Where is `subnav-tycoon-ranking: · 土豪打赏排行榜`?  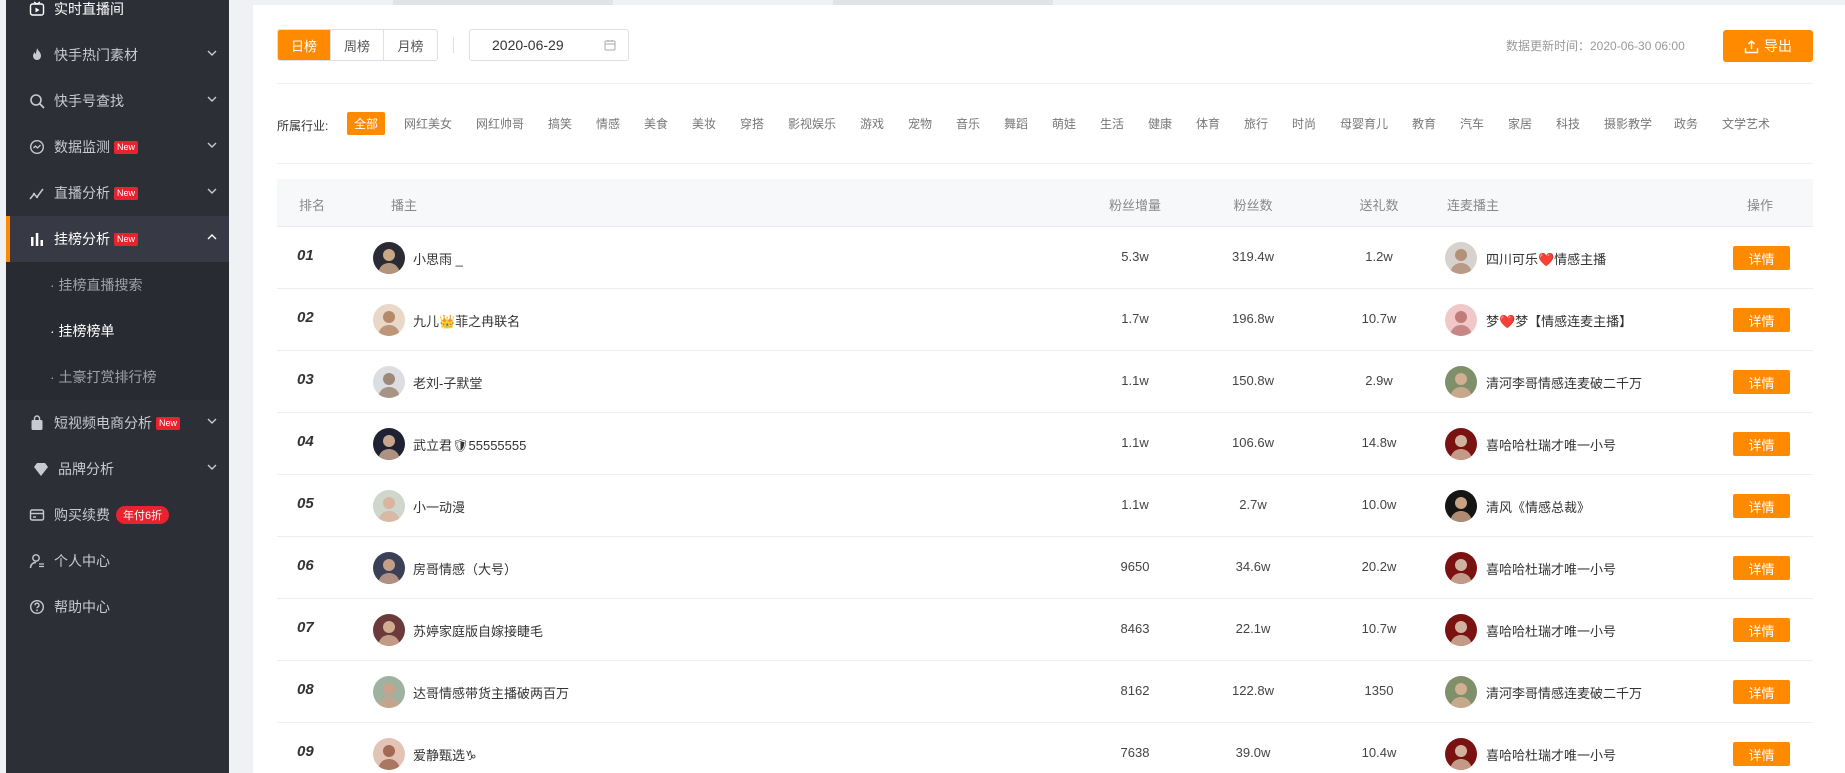 subnav-tycoon-ranking: · 土豪打赏排行榜 is located at coordinates (117, 377).